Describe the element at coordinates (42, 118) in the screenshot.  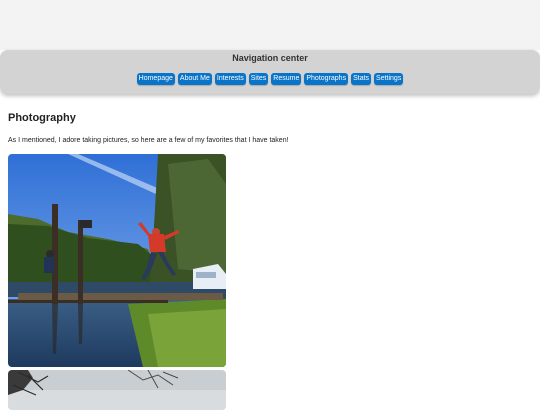
I see `page-title: Photography` at that location.